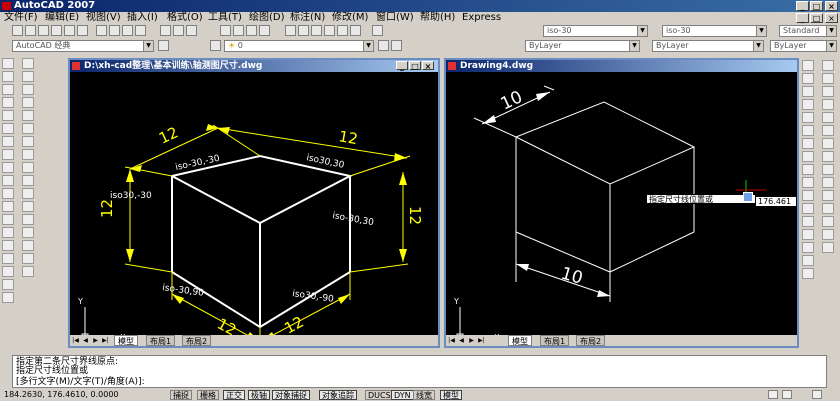 The height and width of the screenshot is (401, 840). I want to click on array-icon, so click(28, 115).